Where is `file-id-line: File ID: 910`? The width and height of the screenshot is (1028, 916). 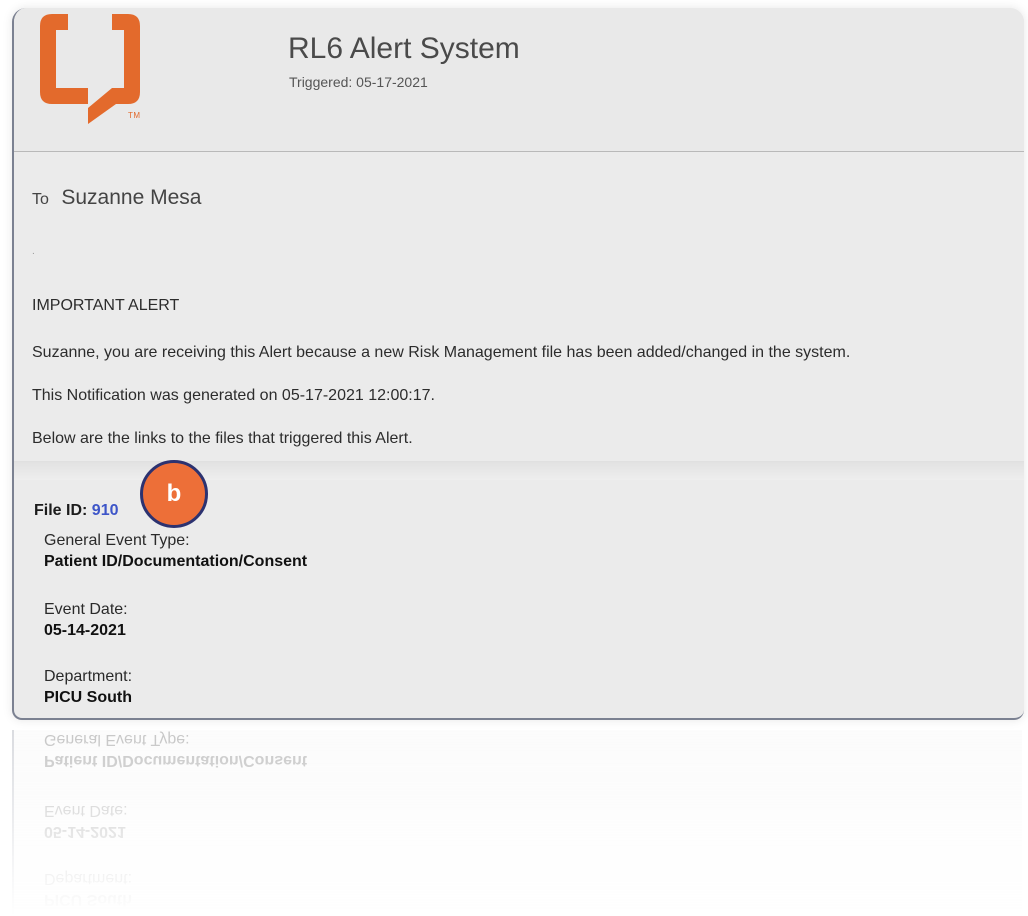 file-id-line: File ID: 910 is located at coordinates (76, 511).